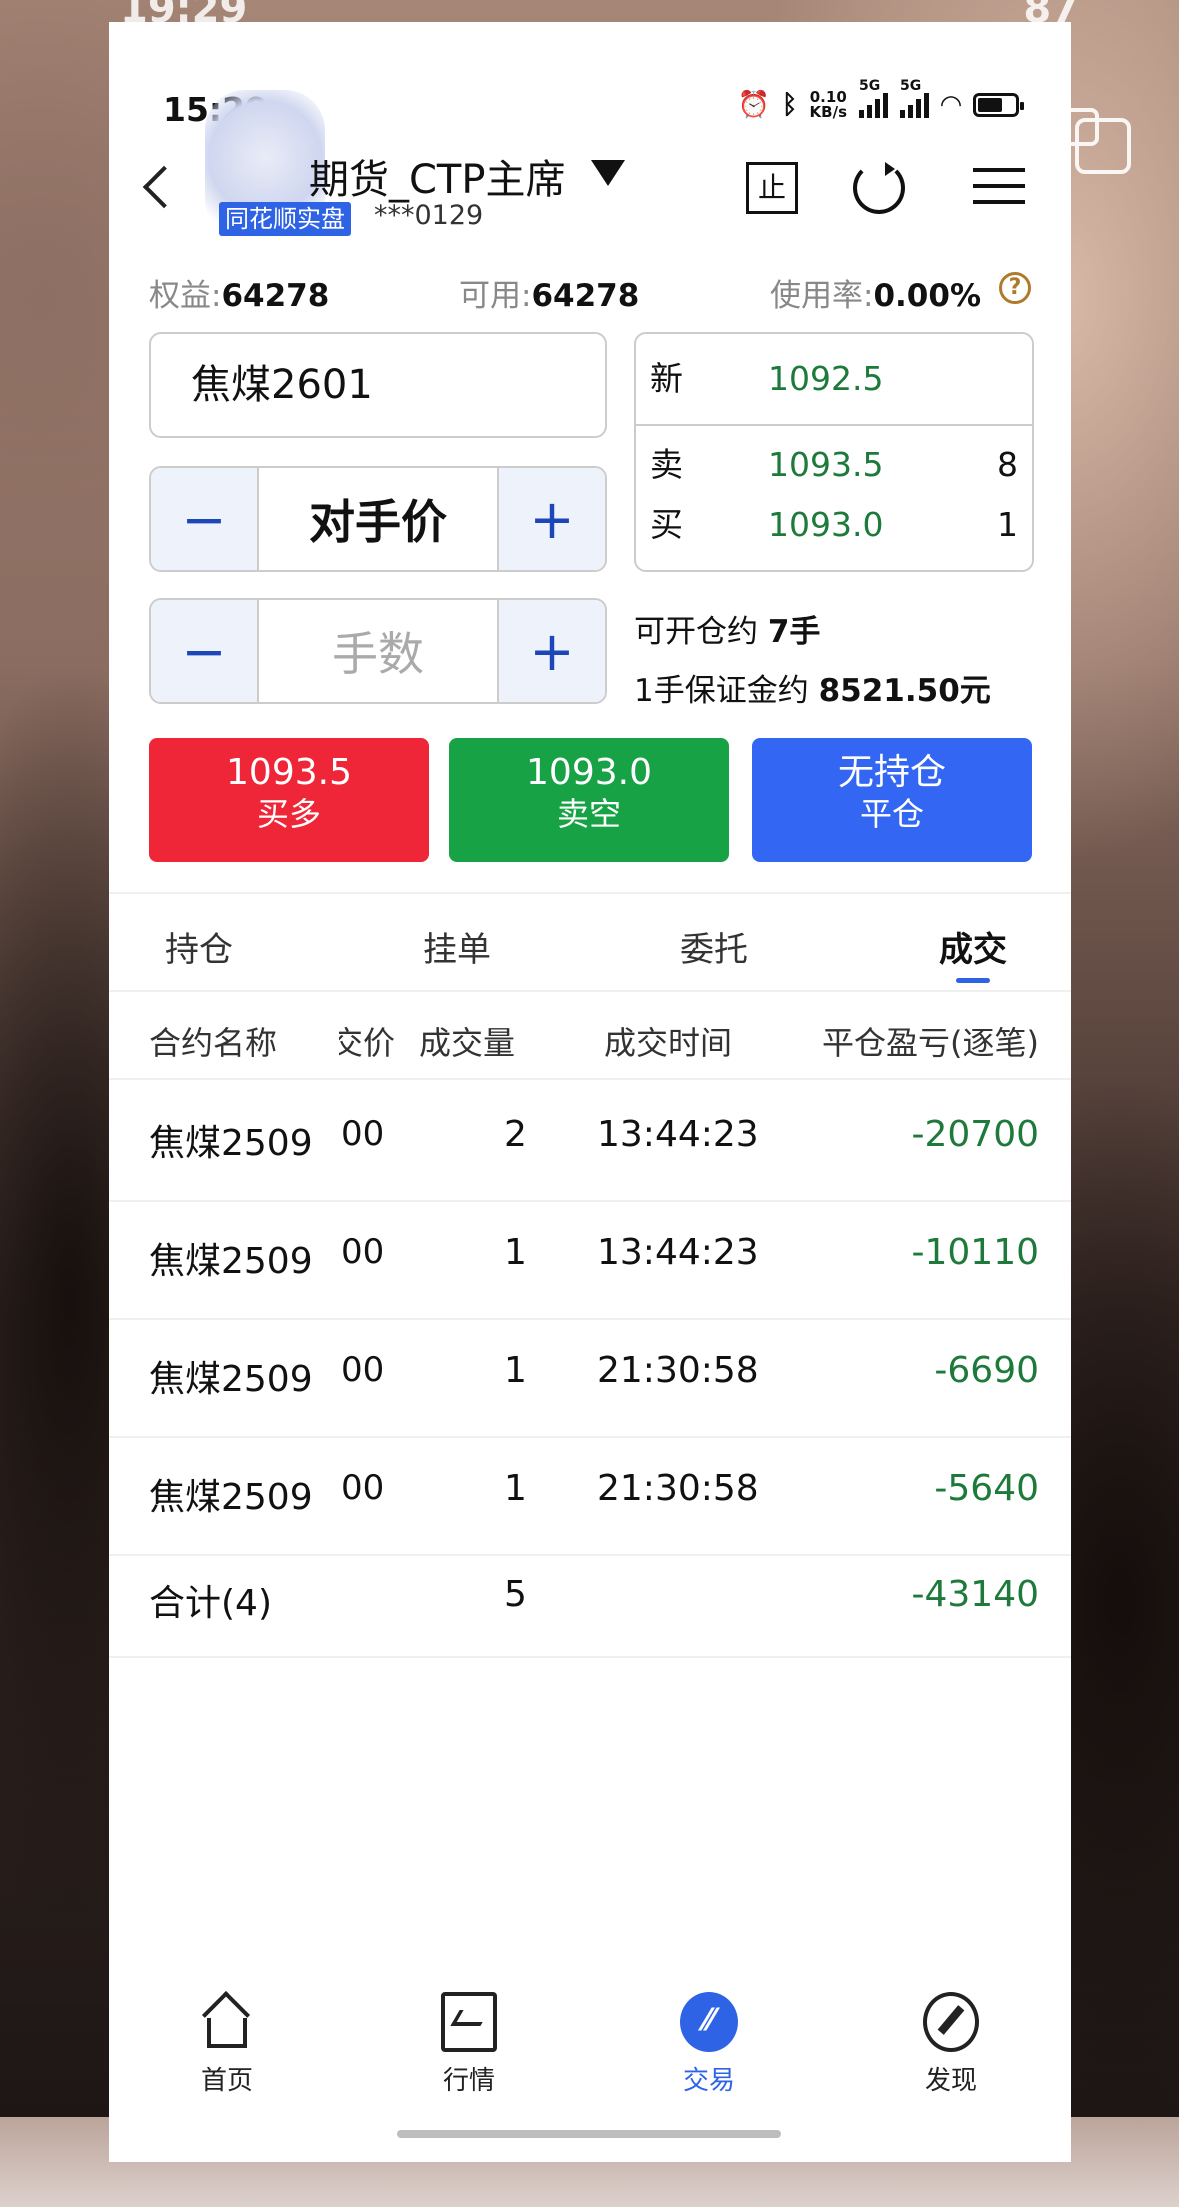 The width and height of the screenshot is (1179, 2207). What do you see at coordinates (927, 296) in the screenshot?
I see `usage-value: 0.00%` at bounding box center [927, 296].